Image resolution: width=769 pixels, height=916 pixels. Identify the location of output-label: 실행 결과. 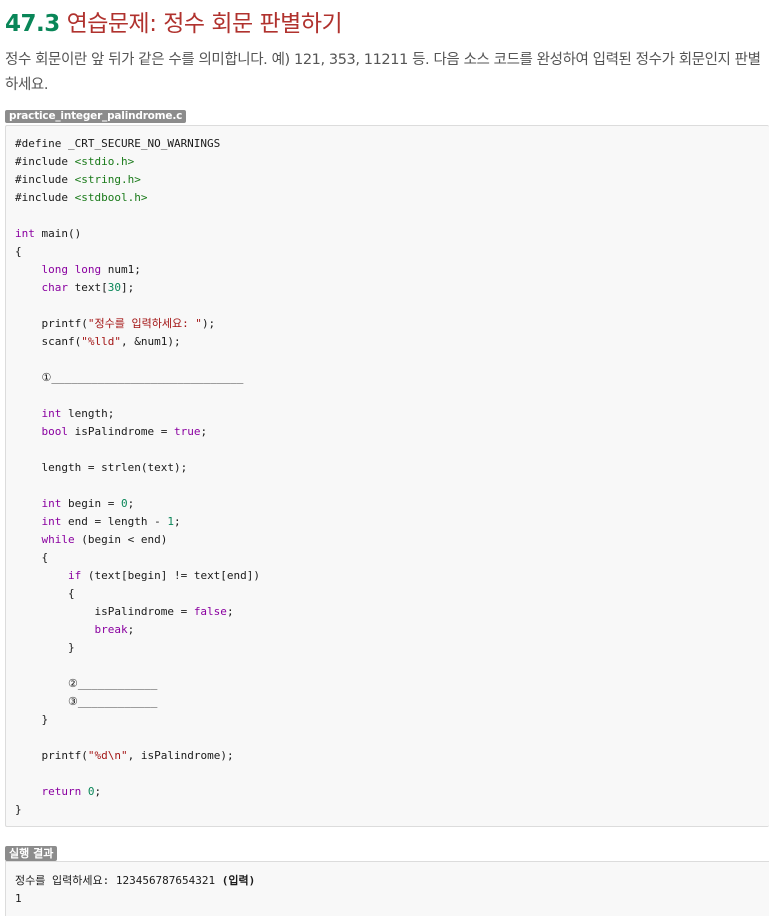
(31, 853).